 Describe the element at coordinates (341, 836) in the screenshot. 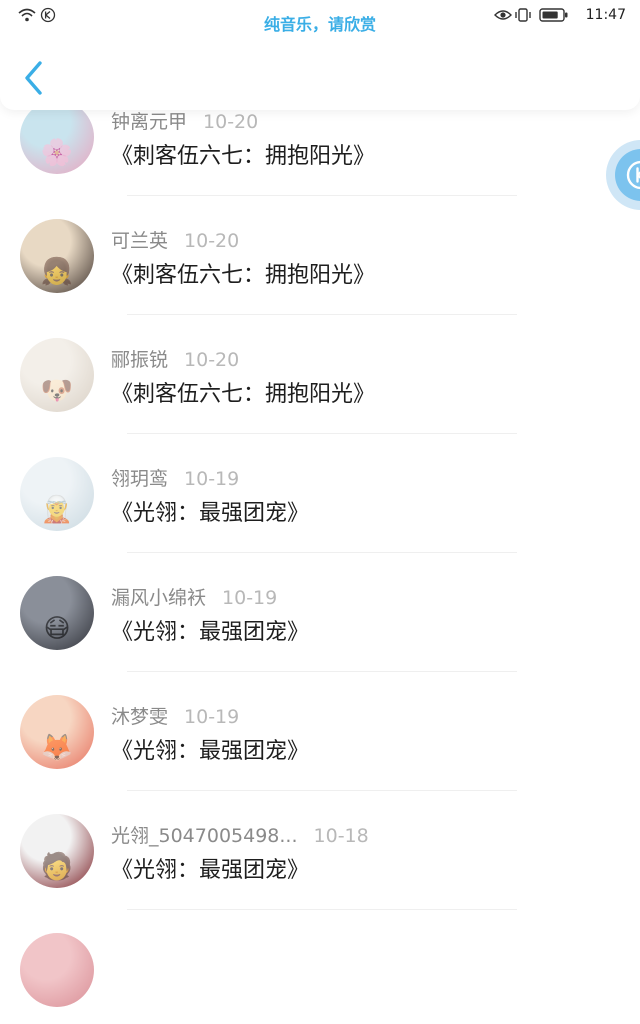

I see `comment-date: 10-18` at that location.